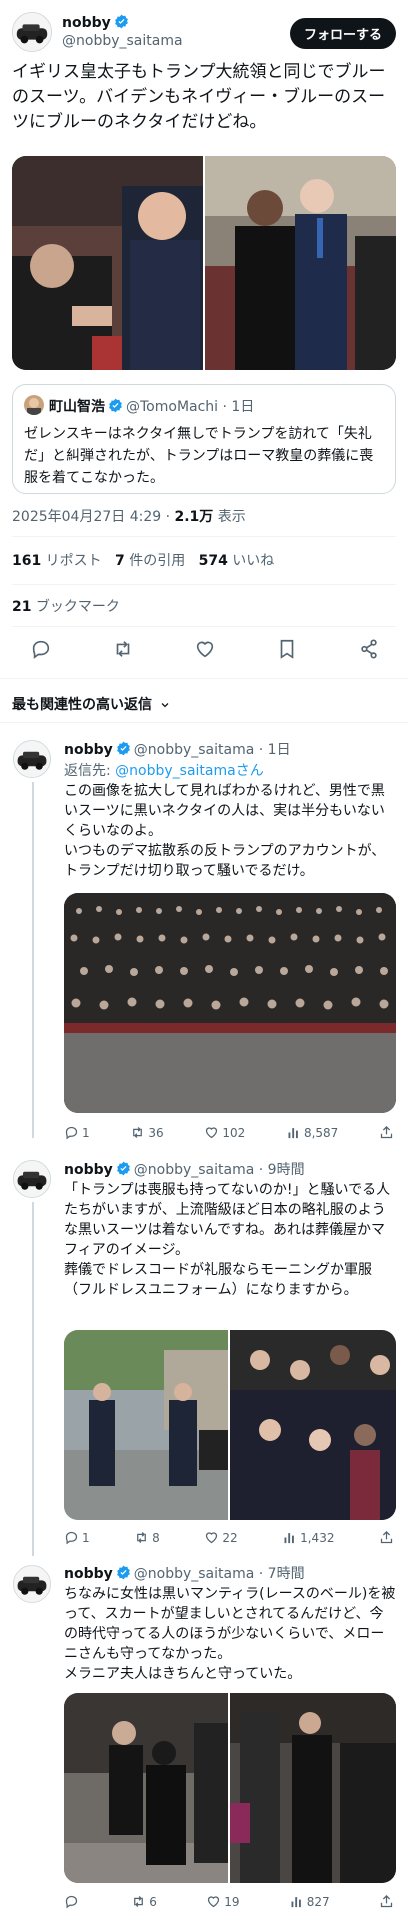 This screenshot has width=408, height=1920. I want to click on reply-repost-button: 6, so click(144, 1901).